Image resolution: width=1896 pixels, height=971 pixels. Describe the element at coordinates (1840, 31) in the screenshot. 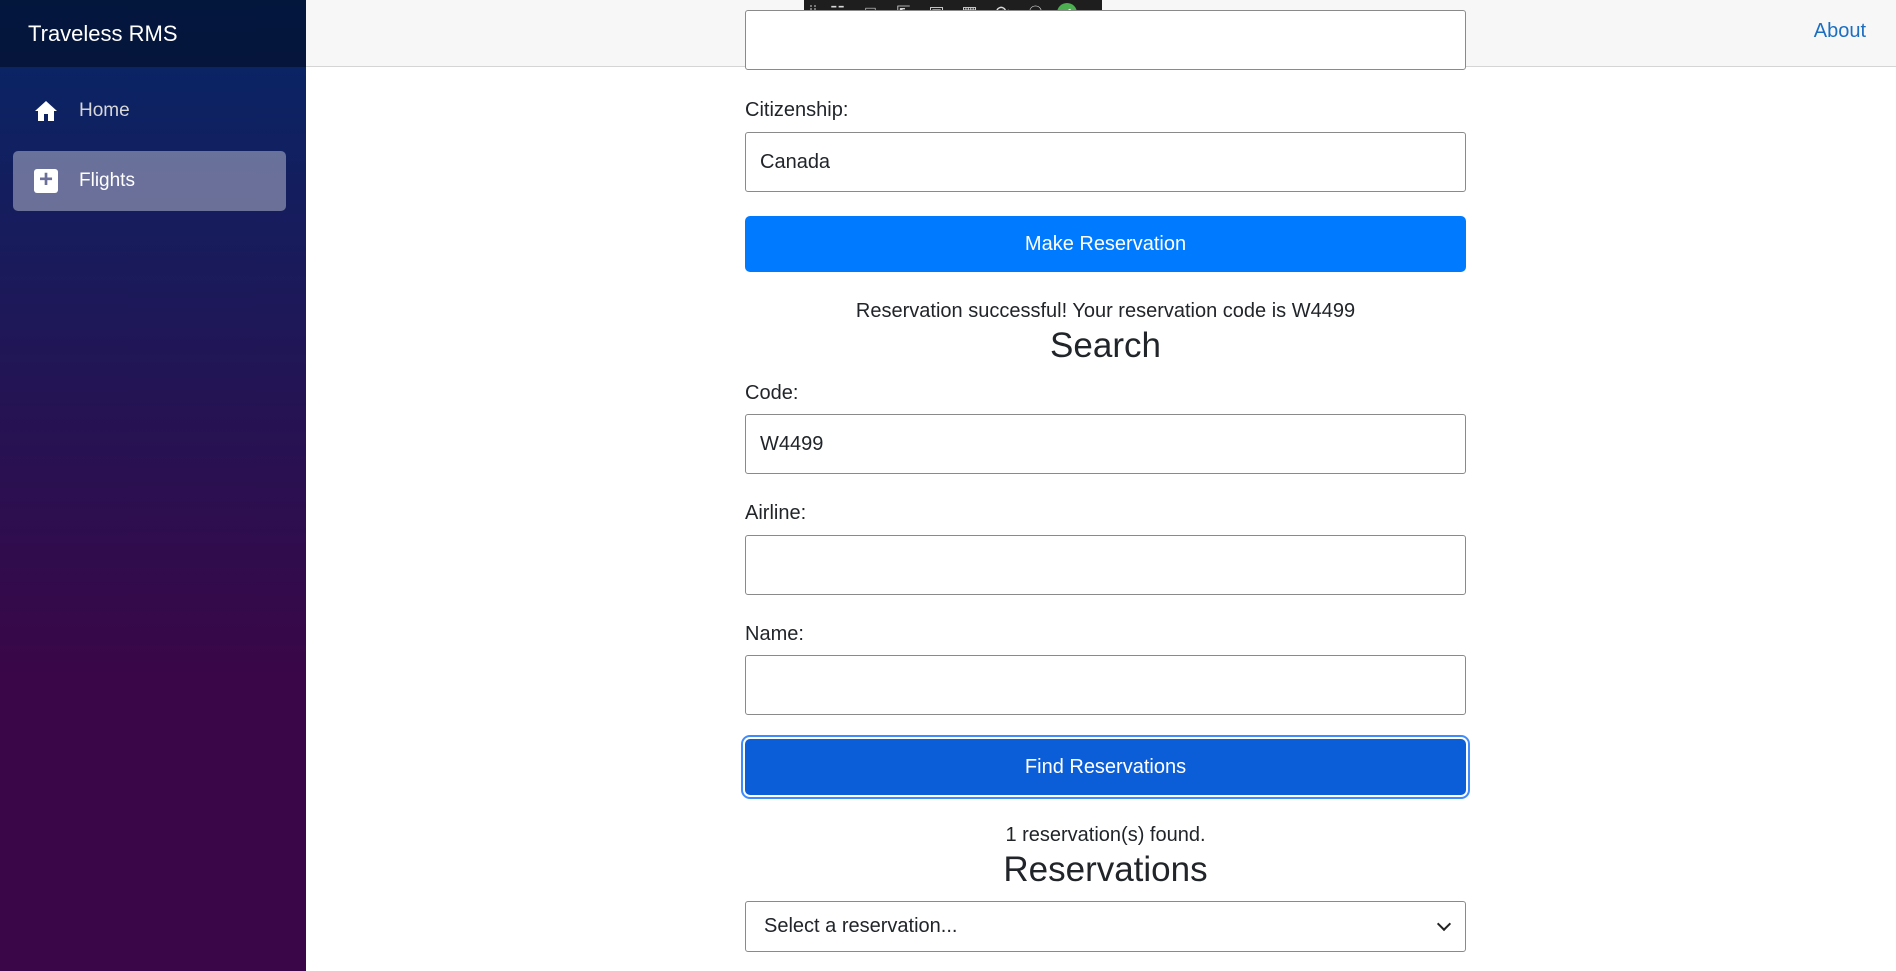

I see `about-link: About` at that location.